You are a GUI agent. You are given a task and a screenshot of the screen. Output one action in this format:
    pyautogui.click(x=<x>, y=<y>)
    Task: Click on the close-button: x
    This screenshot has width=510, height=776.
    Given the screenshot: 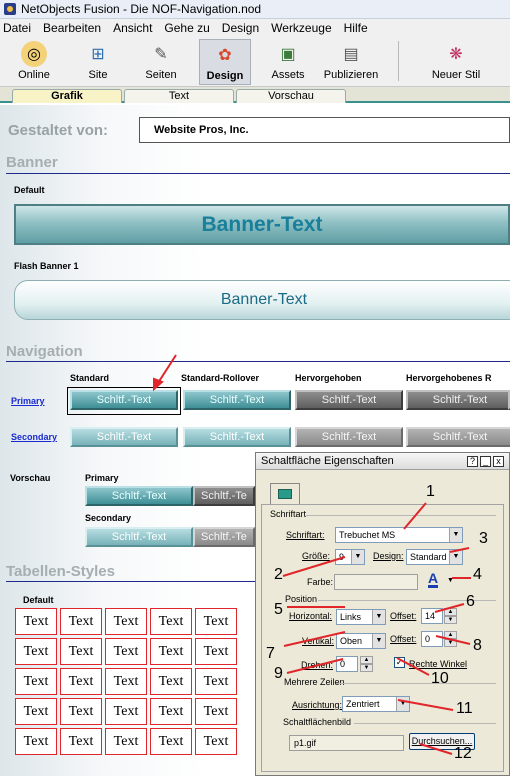 What is the action you would take?
    pyautogui.click(x=498, y=461)
    